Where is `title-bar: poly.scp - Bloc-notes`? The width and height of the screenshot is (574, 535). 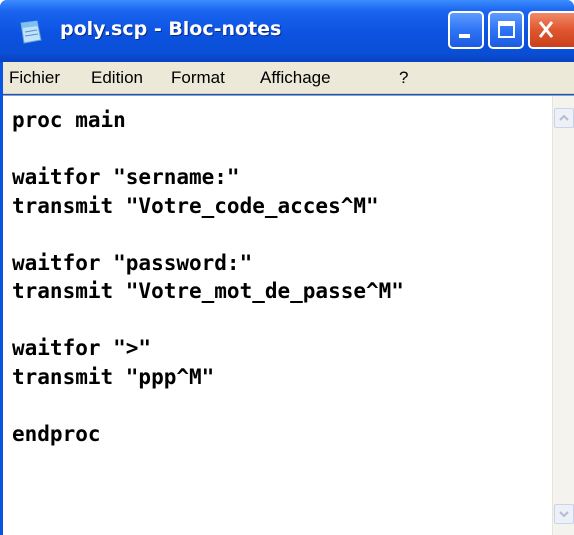 title-bar: poly.scp - Bloc-notes is located at coordinates (287, 31).